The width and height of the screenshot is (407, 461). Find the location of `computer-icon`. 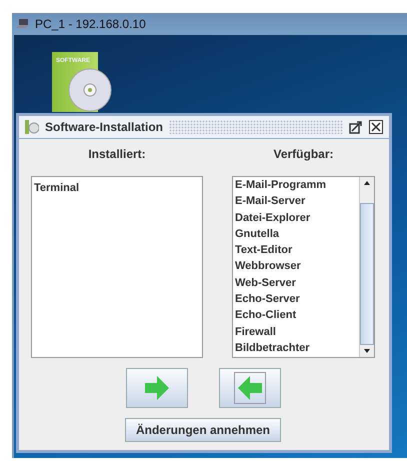

computer-icon is located at coordinates (23, 24).